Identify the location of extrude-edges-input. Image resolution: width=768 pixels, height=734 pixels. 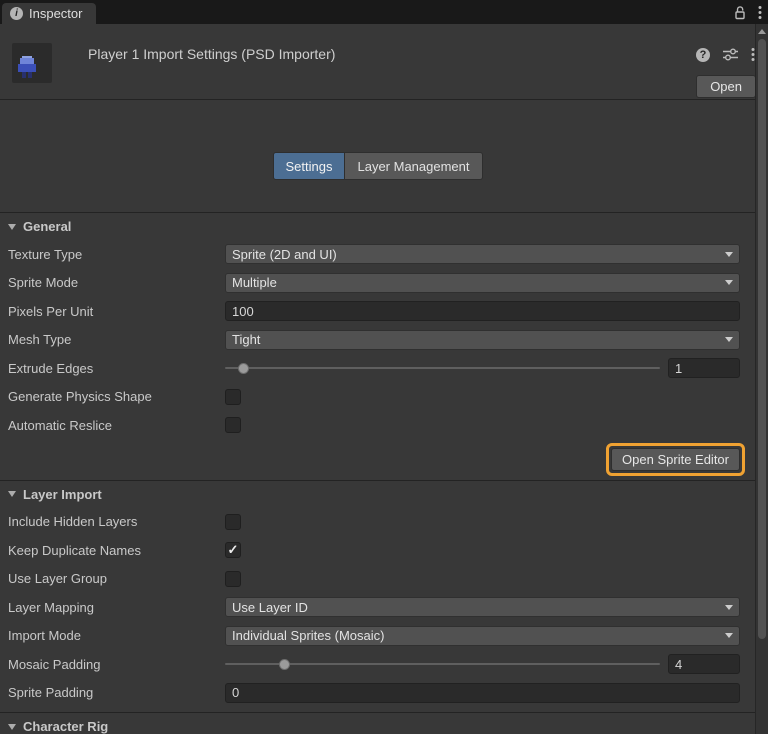
(704, 368).